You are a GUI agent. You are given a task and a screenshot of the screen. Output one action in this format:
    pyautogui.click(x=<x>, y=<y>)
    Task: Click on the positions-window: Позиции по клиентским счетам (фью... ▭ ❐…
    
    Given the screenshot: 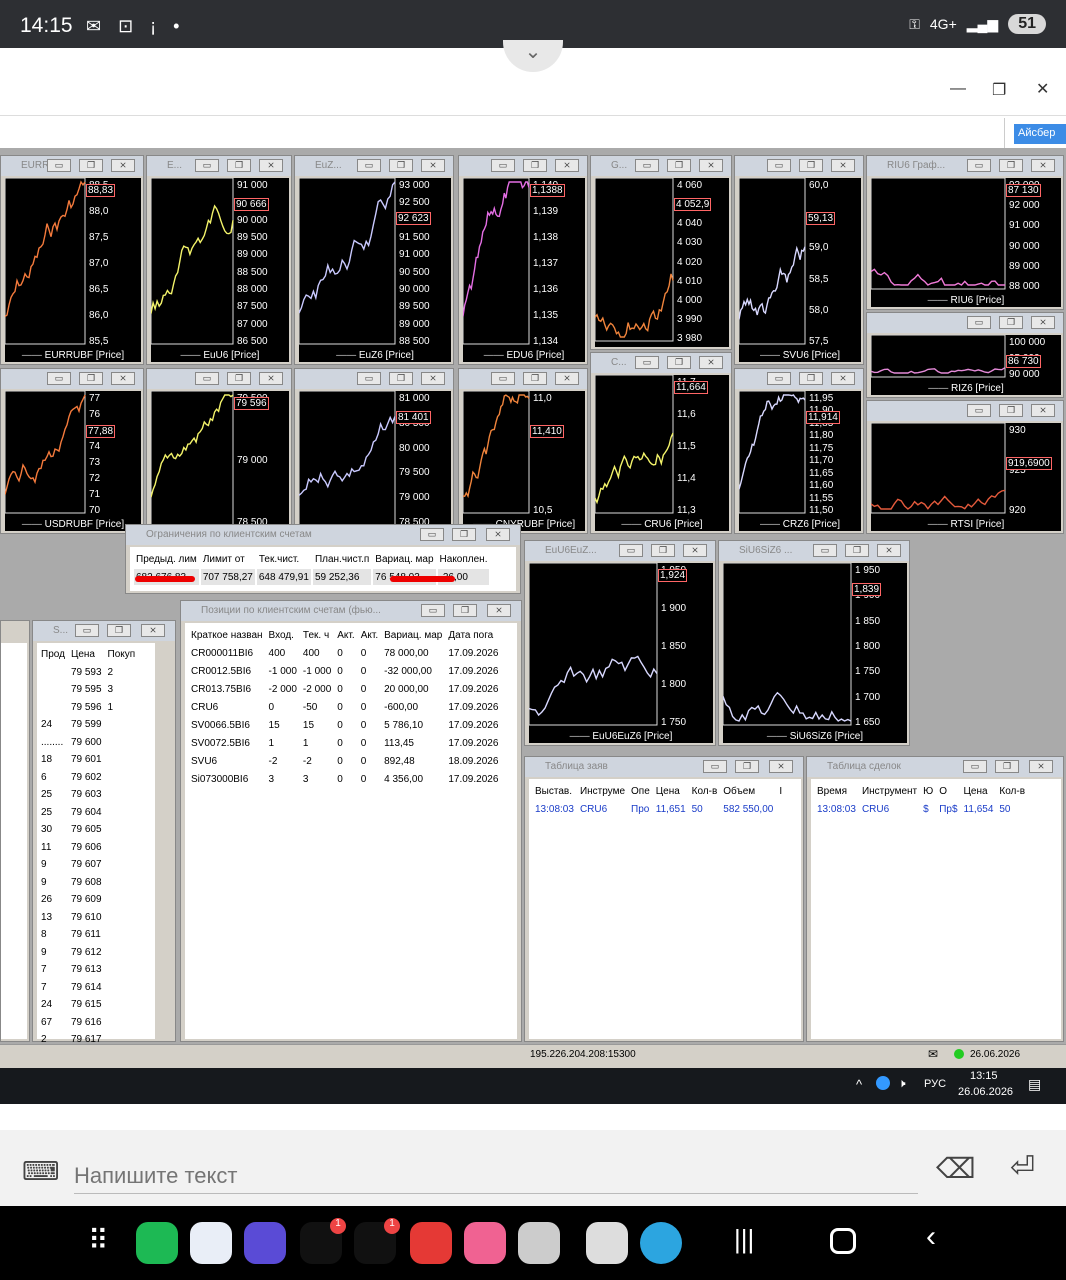 What is the action you would take?
    pyautogui.click(x=351, y=821)
    